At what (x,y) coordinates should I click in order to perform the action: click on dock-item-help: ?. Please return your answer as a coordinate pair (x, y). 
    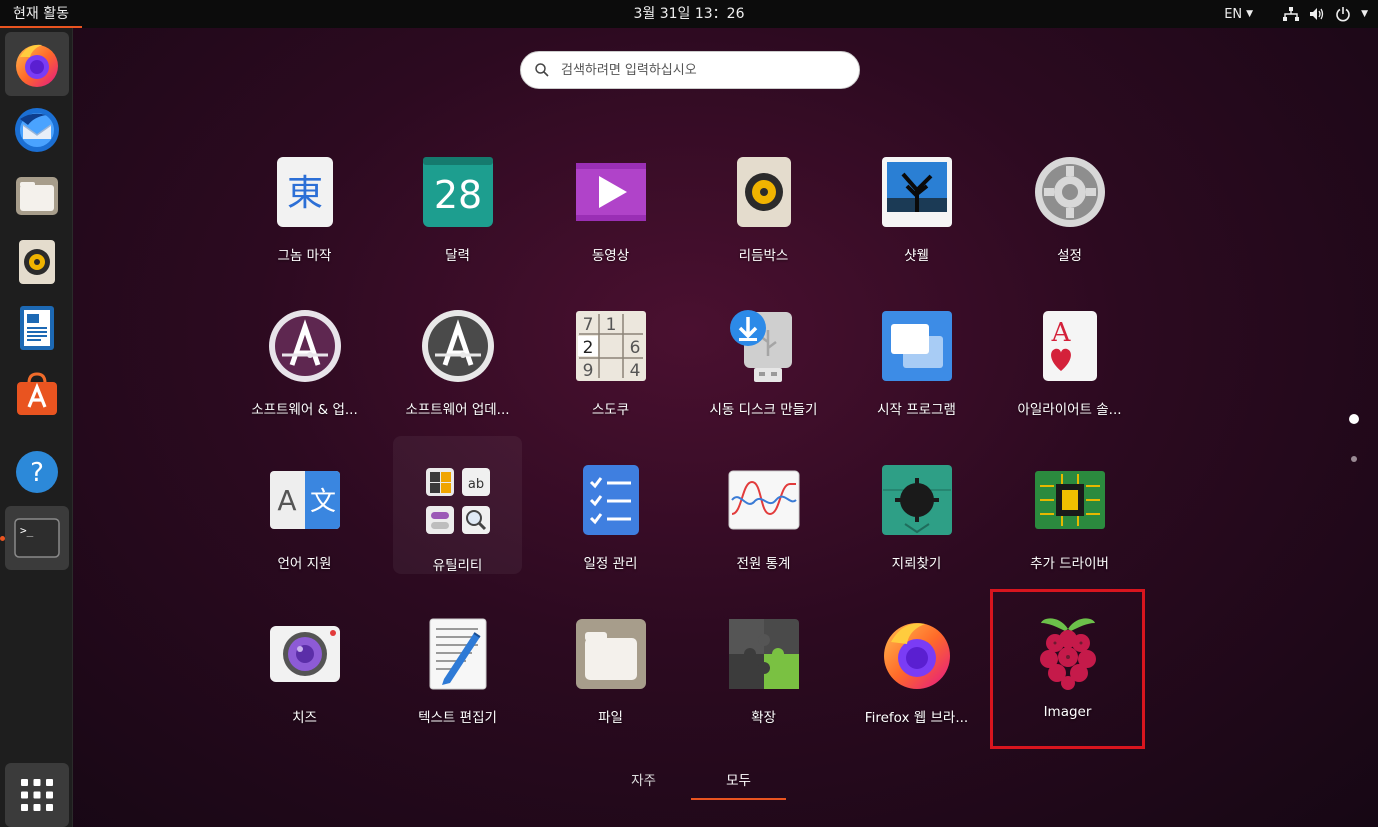
    Looking at the image, I should click on (37, 472).